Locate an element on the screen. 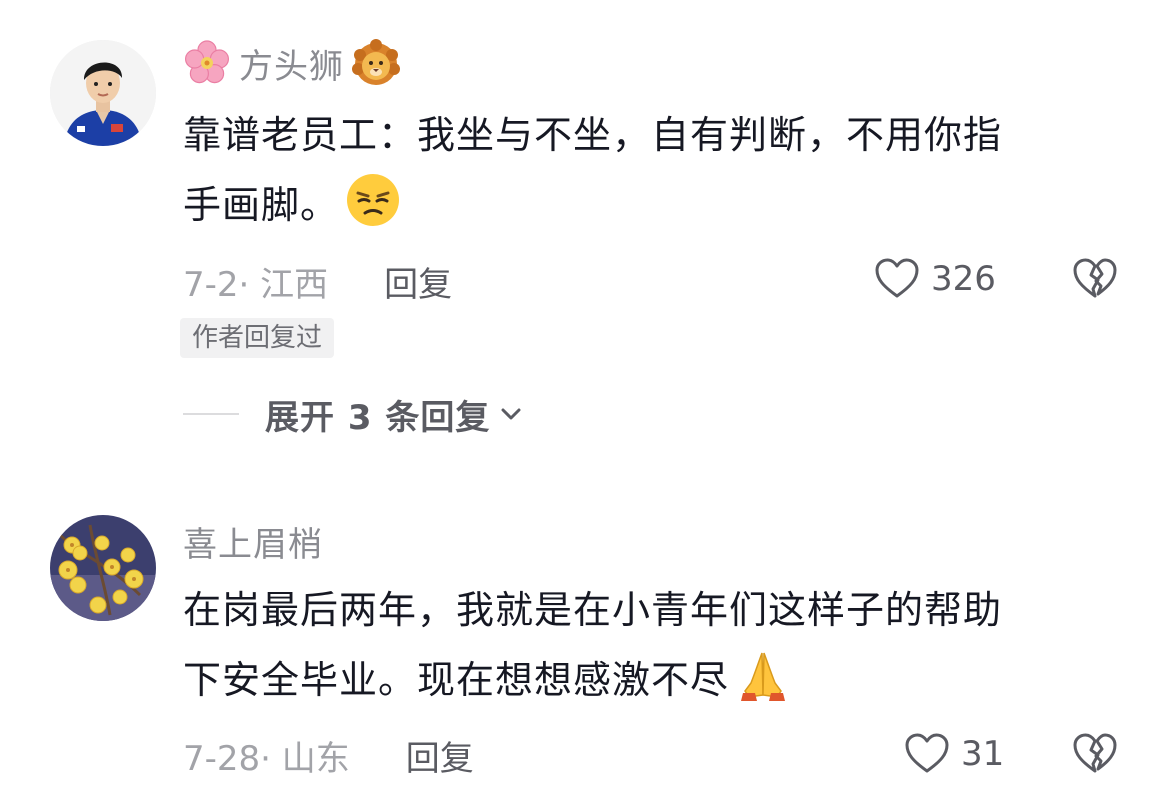 The width and height of the screenshot is (1170, 800). author-replied-tag: 作者回复过 is located at coordinates (257, 338).